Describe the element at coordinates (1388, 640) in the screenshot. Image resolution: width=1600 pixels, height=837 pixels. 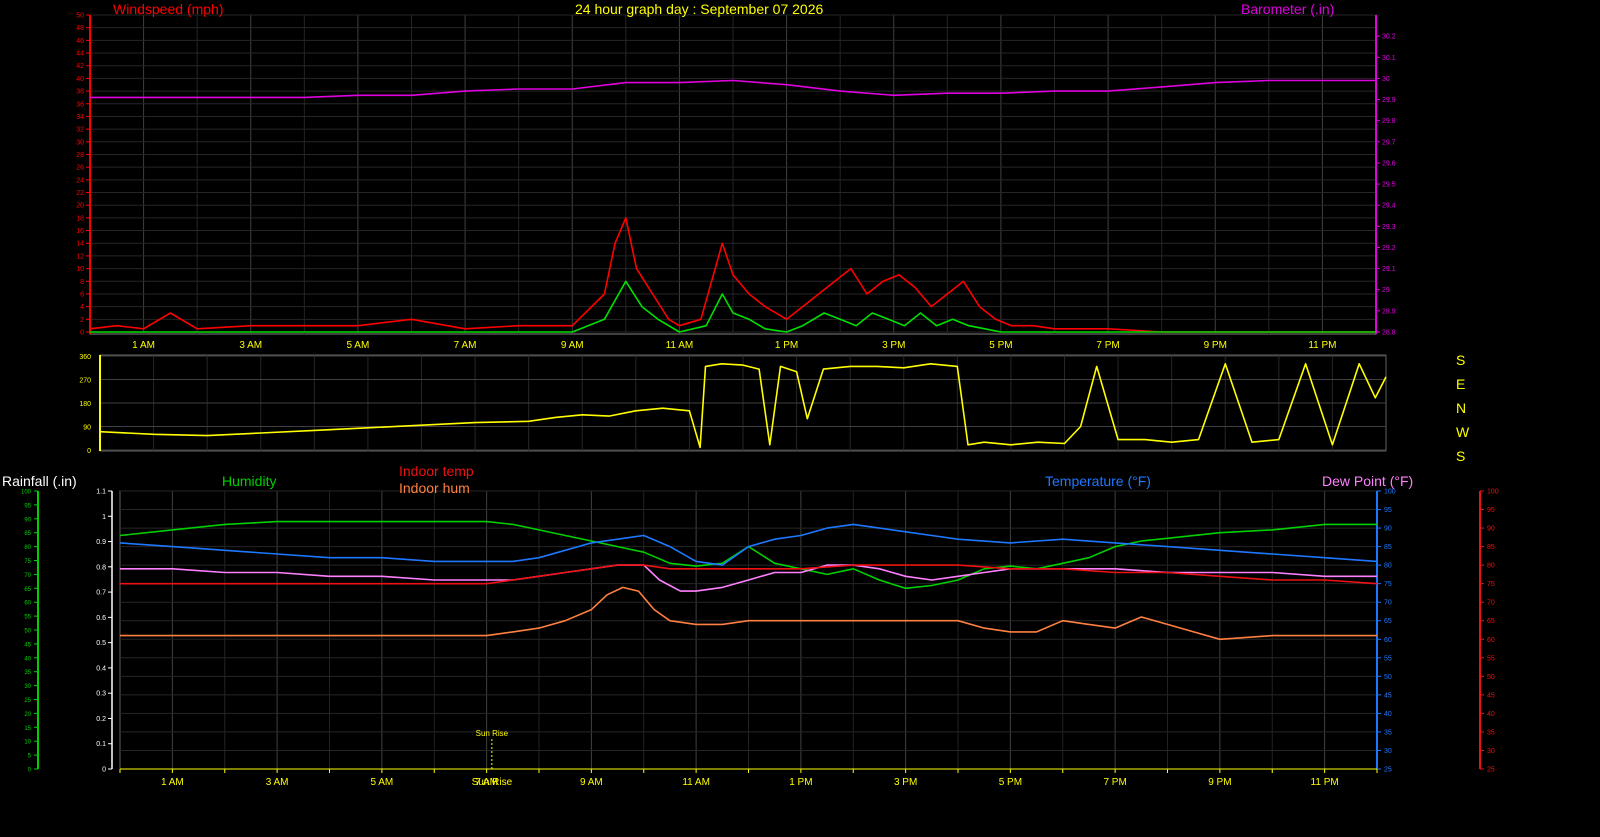
I see `temperature-tick-label: 60` at that location.